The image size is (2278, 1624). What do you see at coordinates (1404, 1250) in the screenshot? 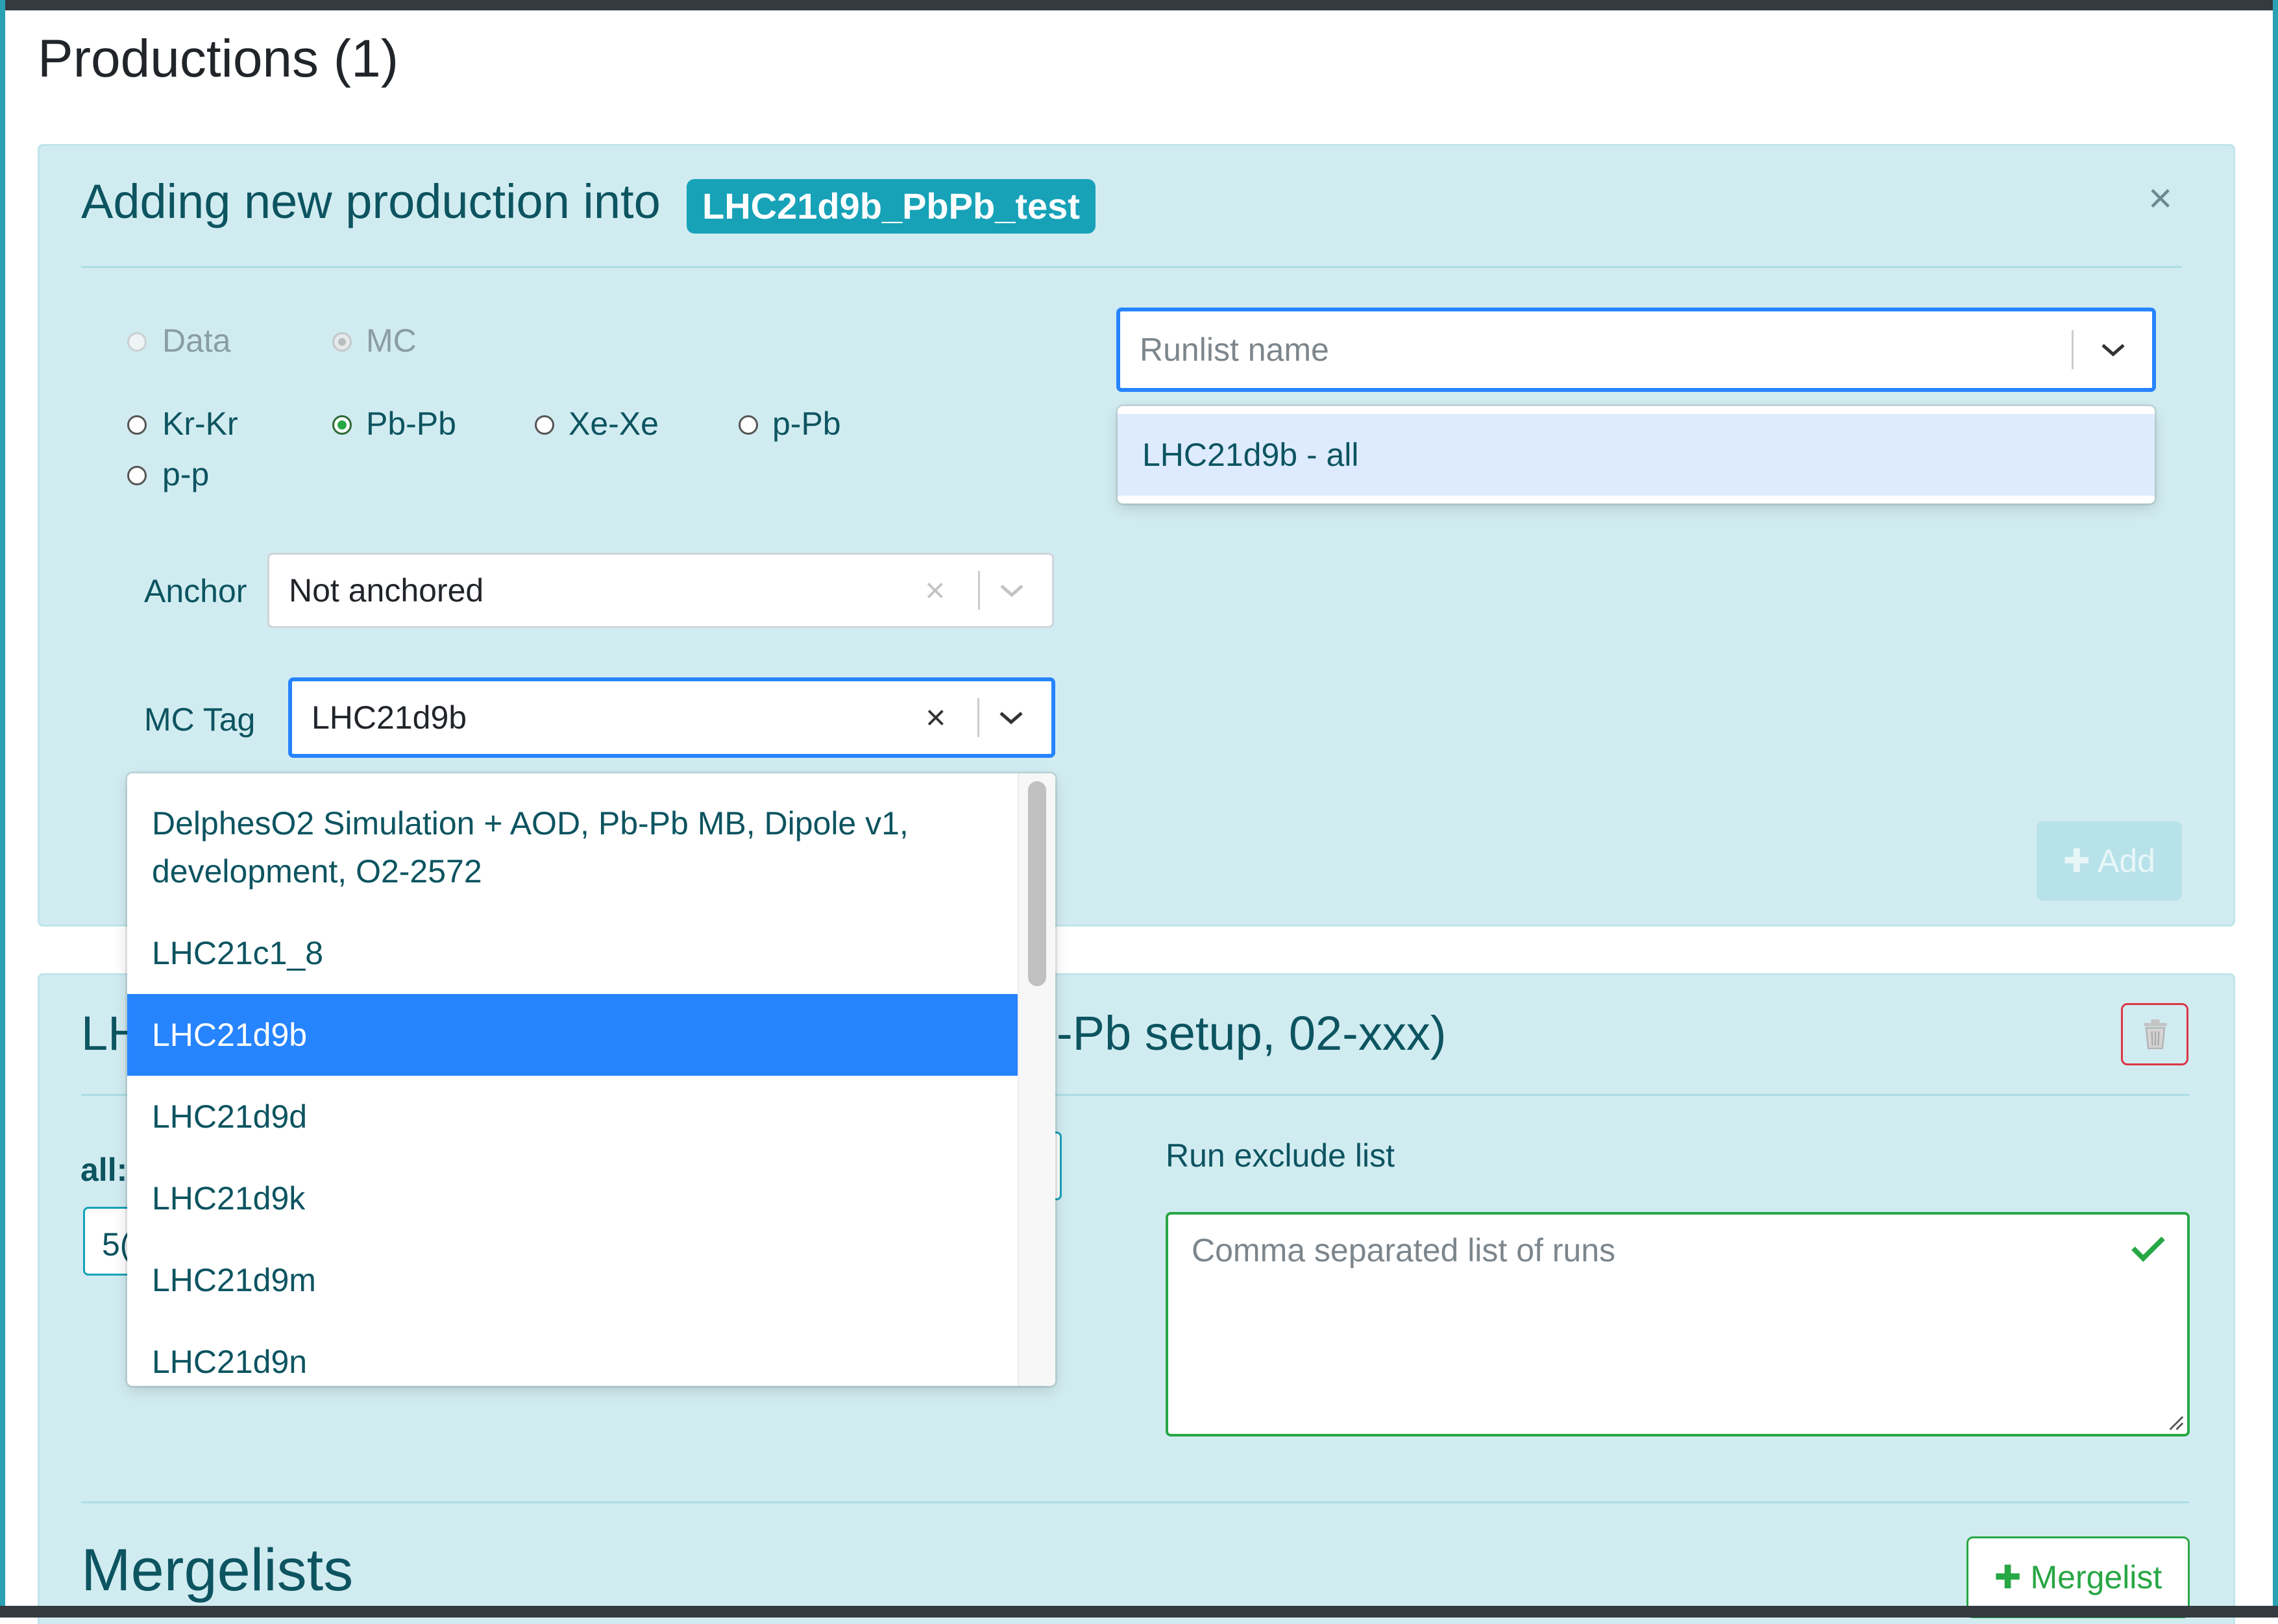
I see `run-exclude-placeholder: Comma separated list of runs` at bounding box center [1404, 1250].